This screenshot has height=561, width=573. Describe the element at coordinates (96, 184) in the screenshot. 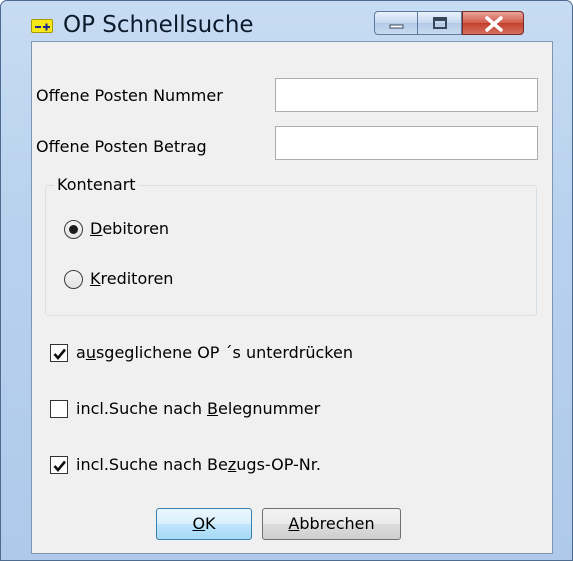

I see `account-type-legend: Kontenart` at that location.